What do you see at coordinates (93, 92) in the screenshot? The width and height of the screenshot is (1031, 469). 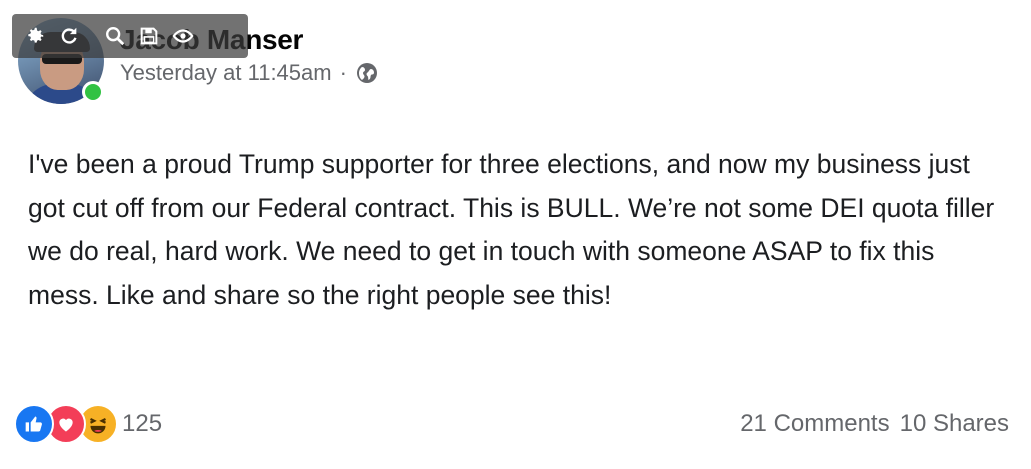 I see `online-status-indicator` at bounding box center [93, 92].